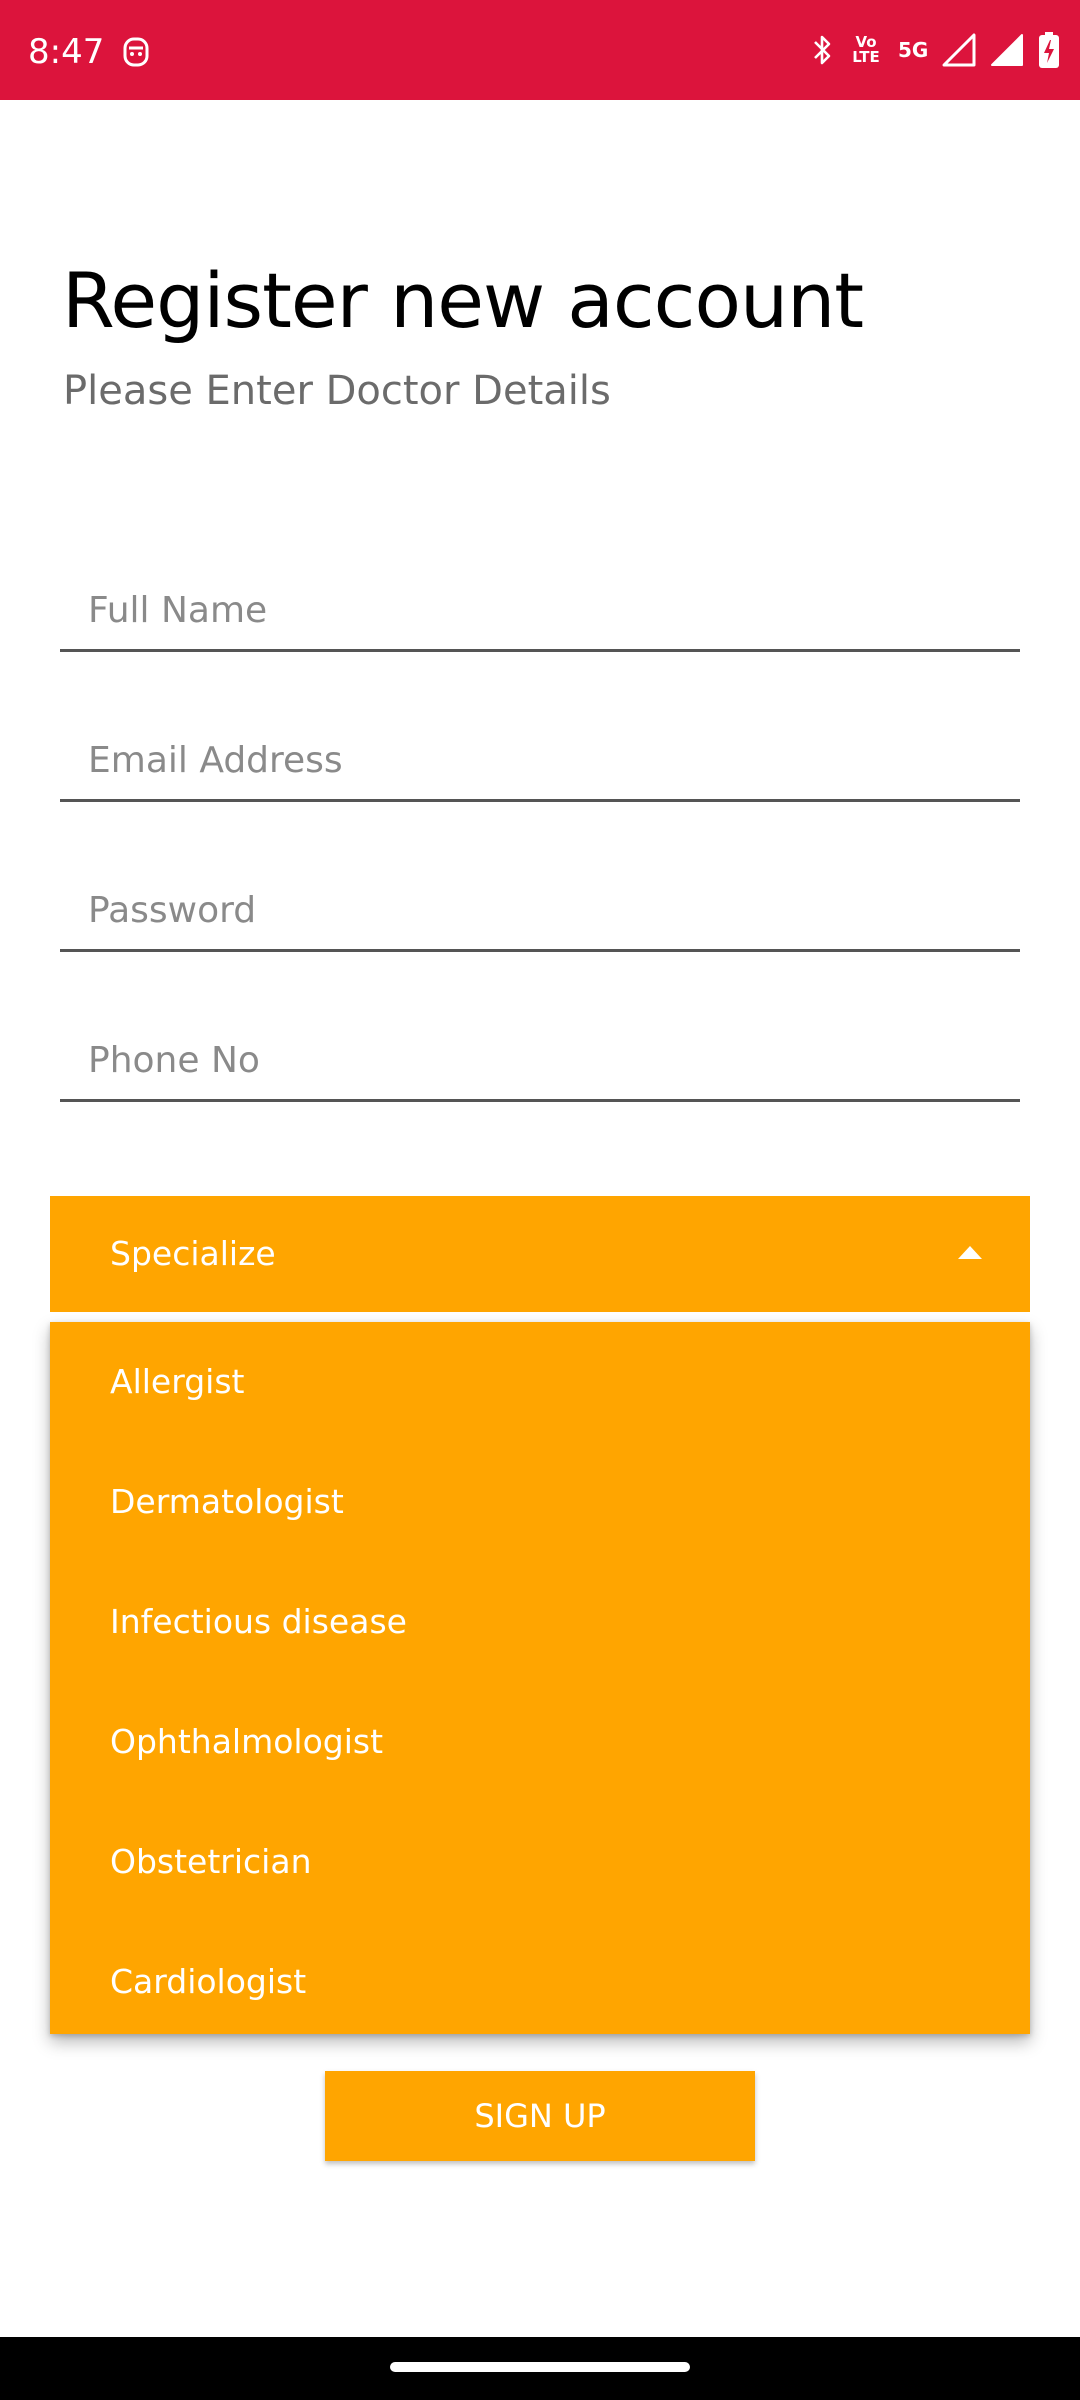 The image size is (1080, 2400). Describe the element at coordinates (258, 1621) in the screenshot. I see `dropdown-option-label: Infectious disease` at that location.